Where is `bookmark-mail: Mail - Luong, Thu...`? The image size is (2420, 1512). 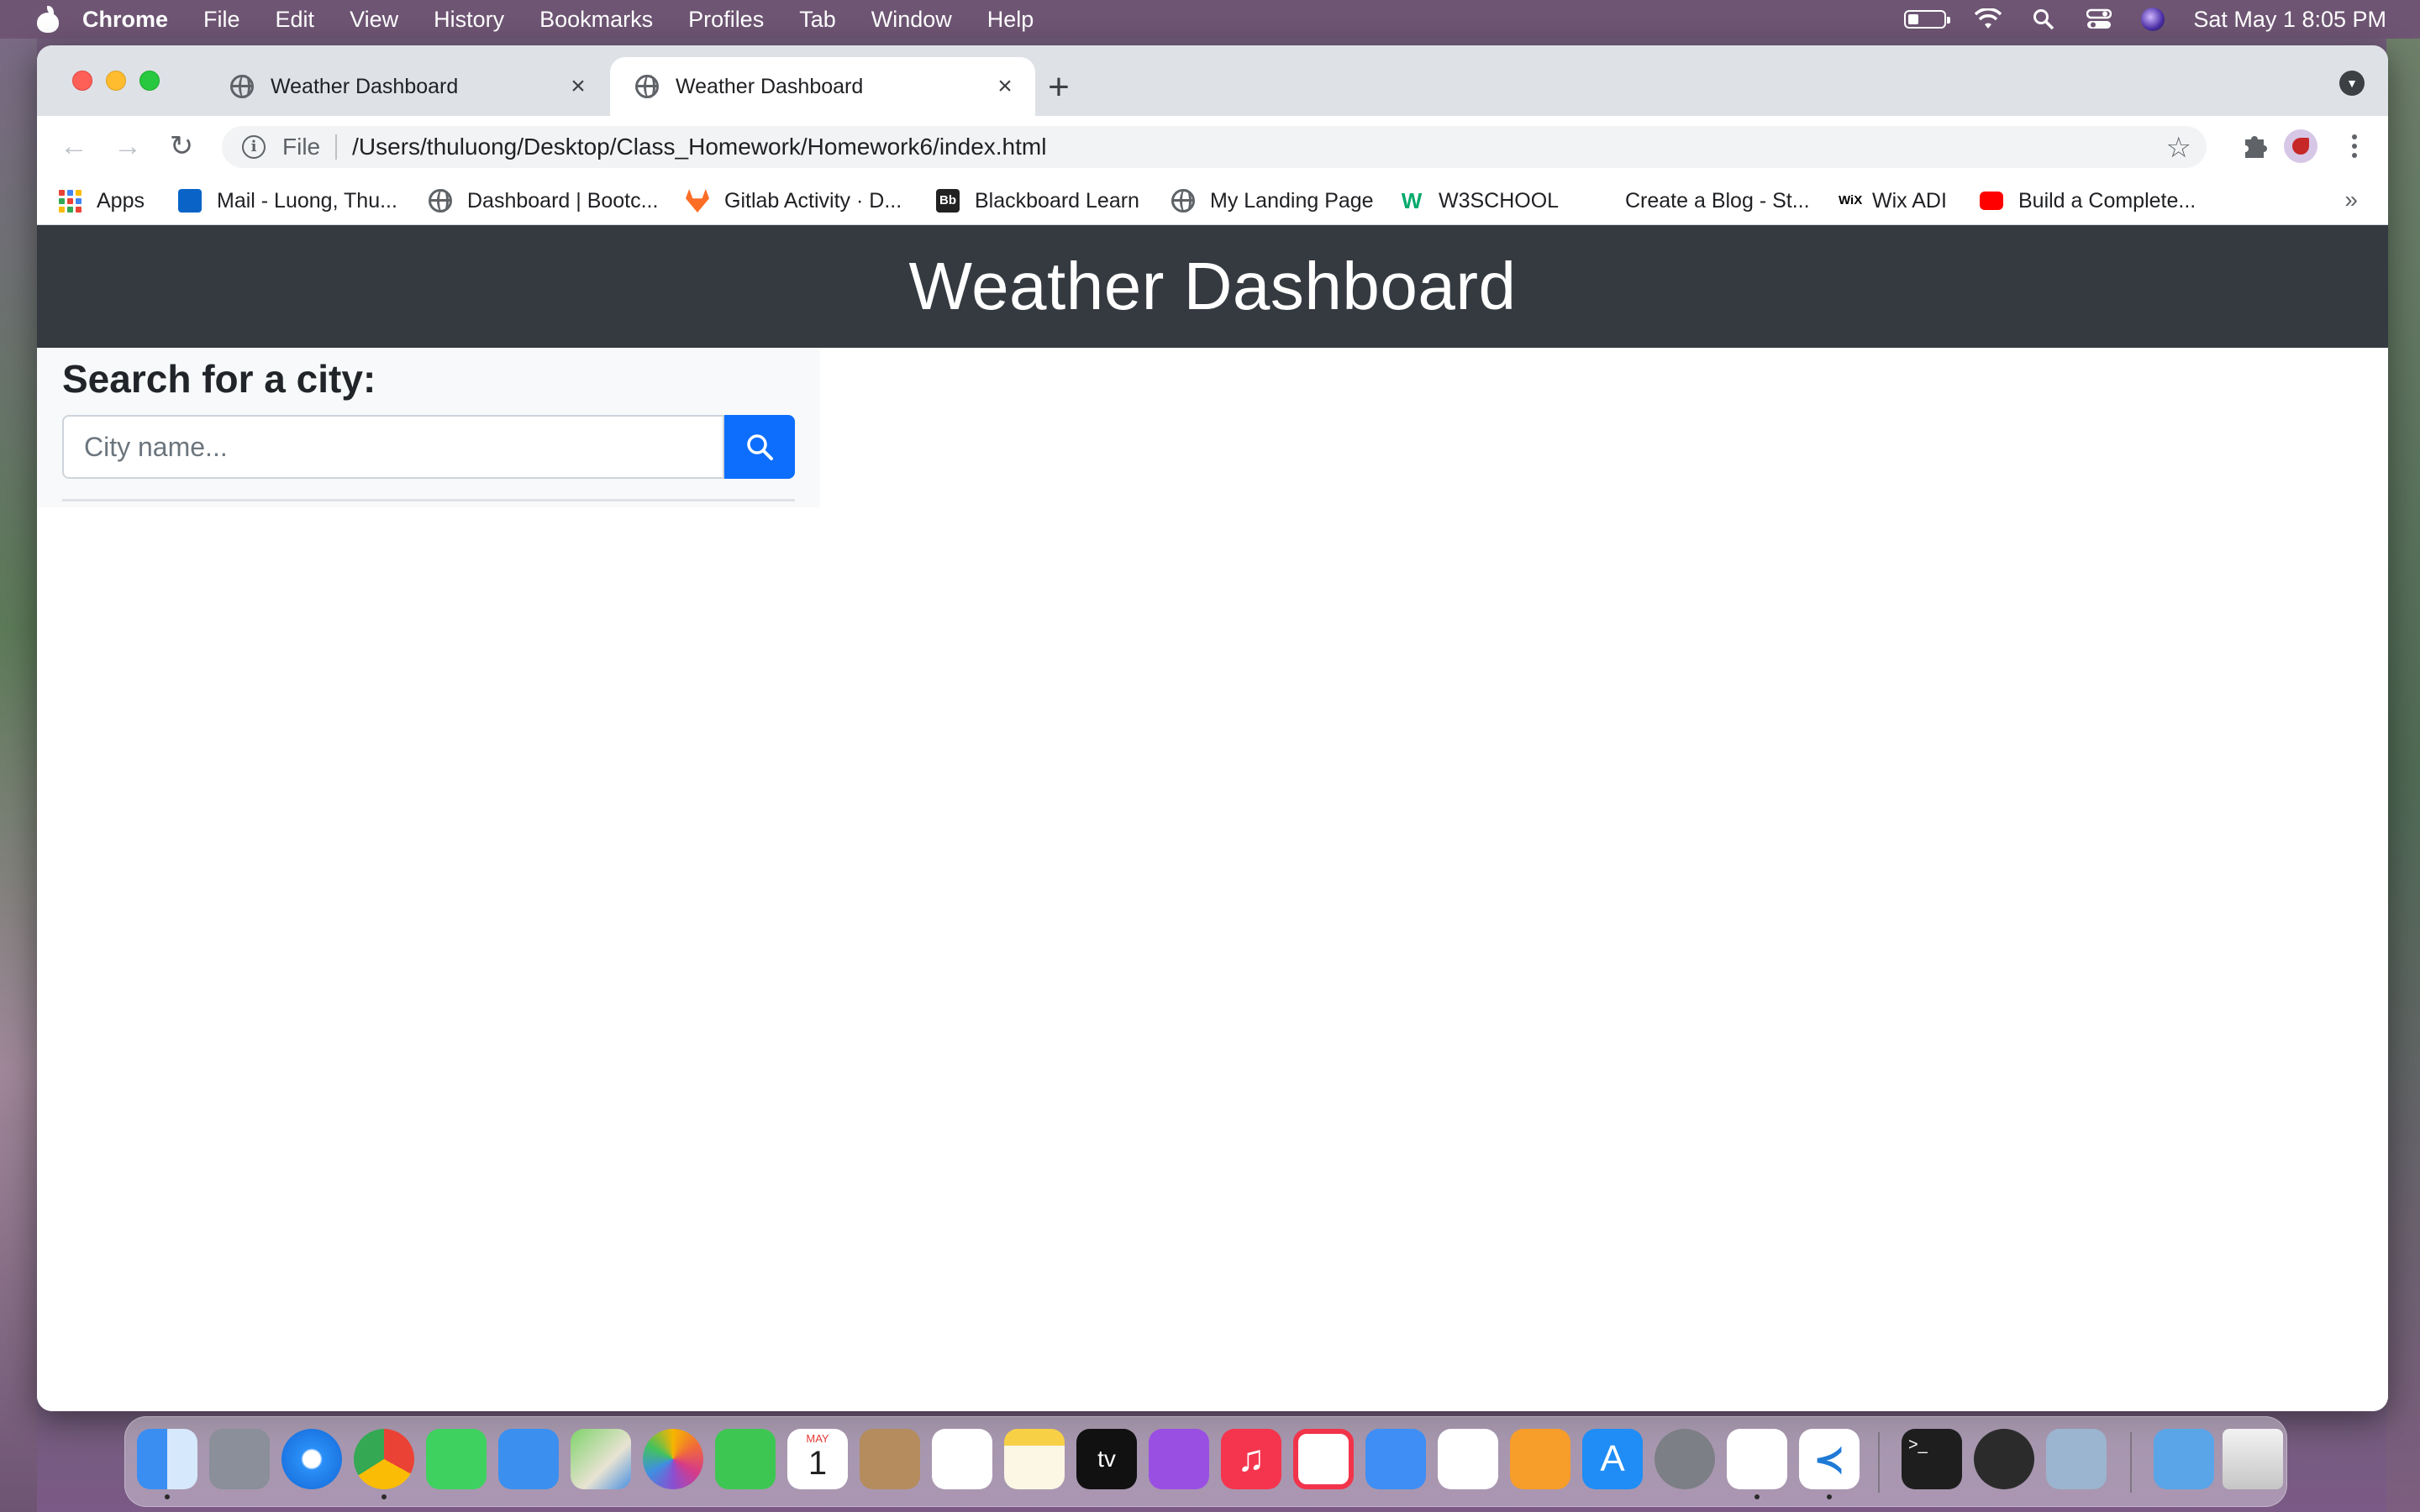 bookmark-mail: Mail - Luong, Thu... is located at coordinates (287, 201).